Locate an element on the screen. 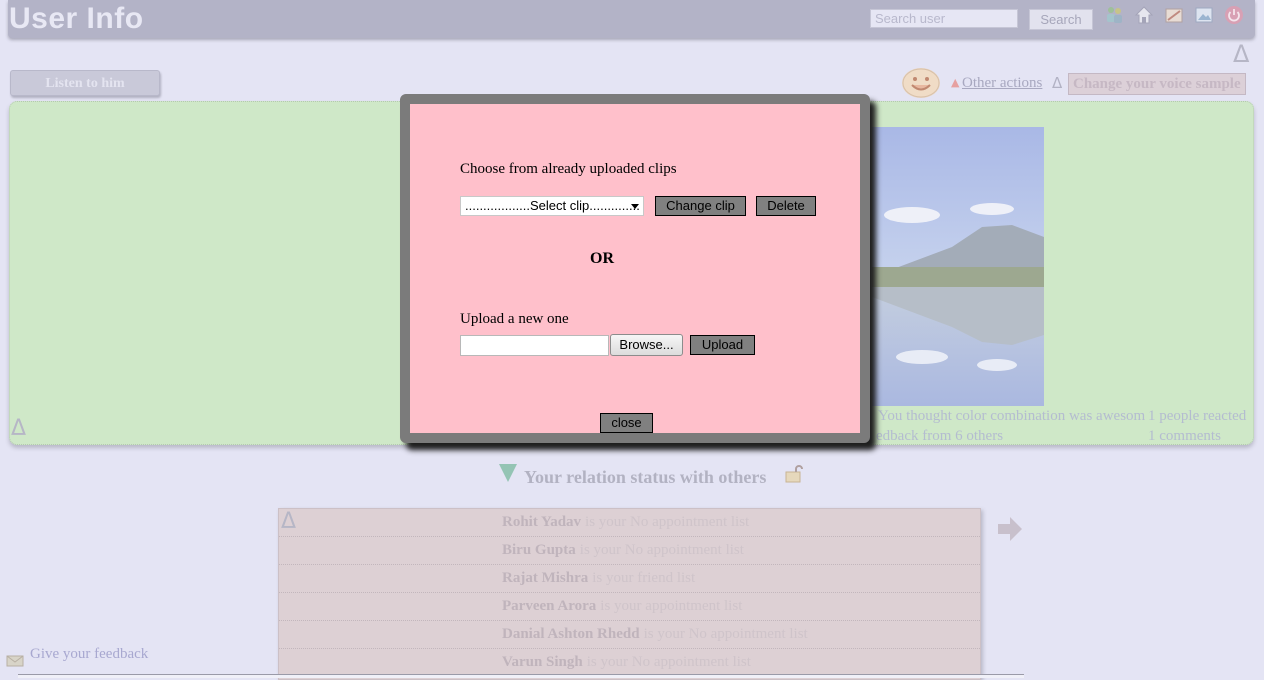 The image size is (1264, 680). choose-clip-label: Choose from already uploaded clips is located at coordinates (568, 169).